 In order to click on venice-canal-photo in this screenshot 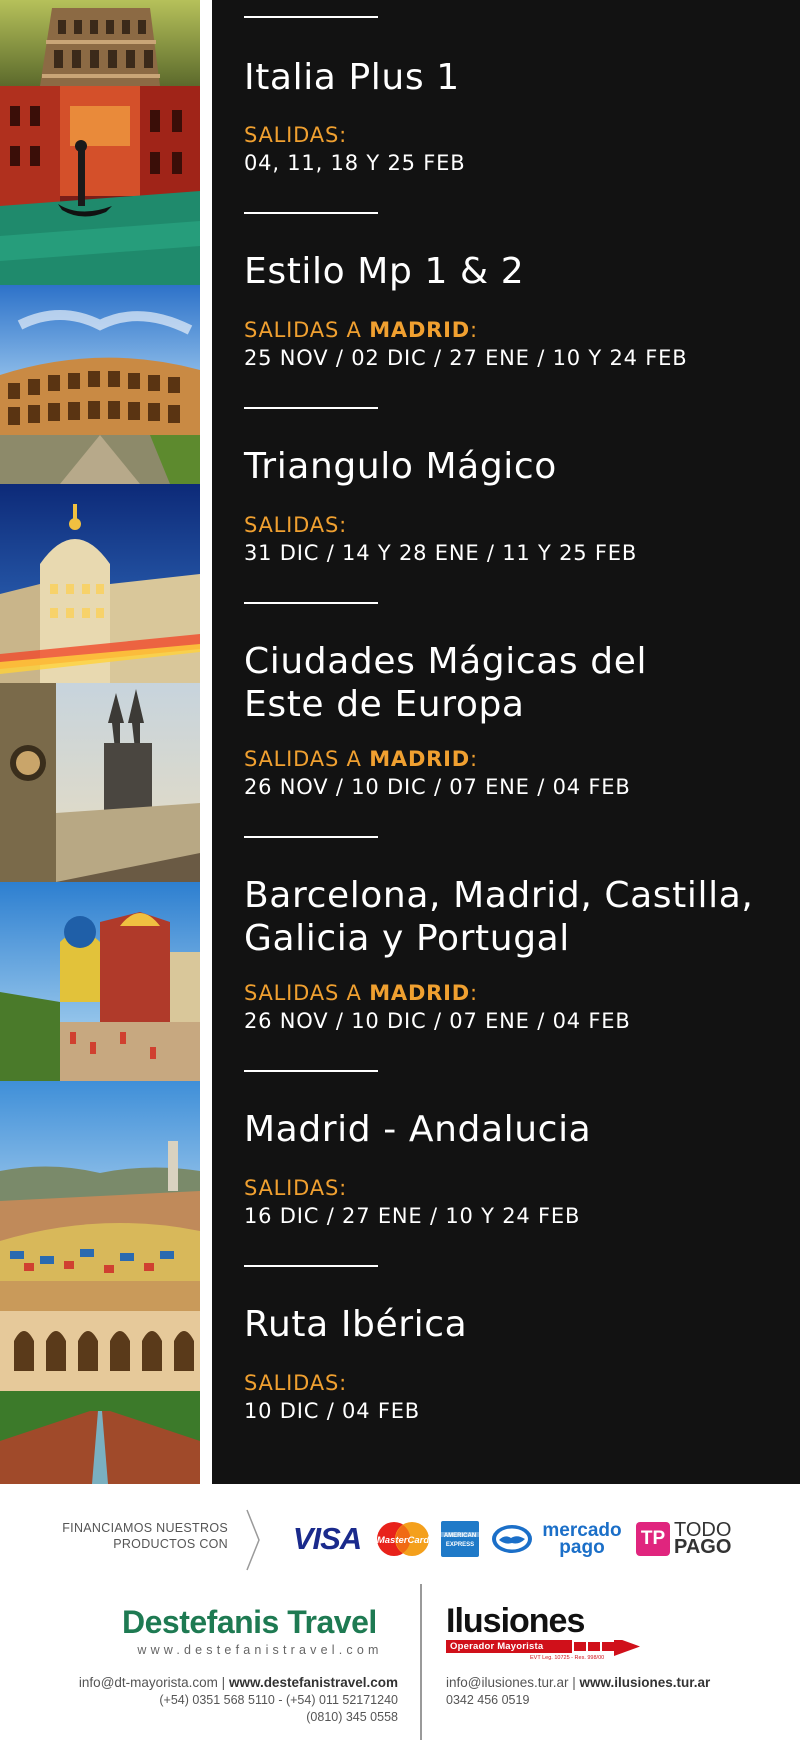, I will do `click(100, 185)`.